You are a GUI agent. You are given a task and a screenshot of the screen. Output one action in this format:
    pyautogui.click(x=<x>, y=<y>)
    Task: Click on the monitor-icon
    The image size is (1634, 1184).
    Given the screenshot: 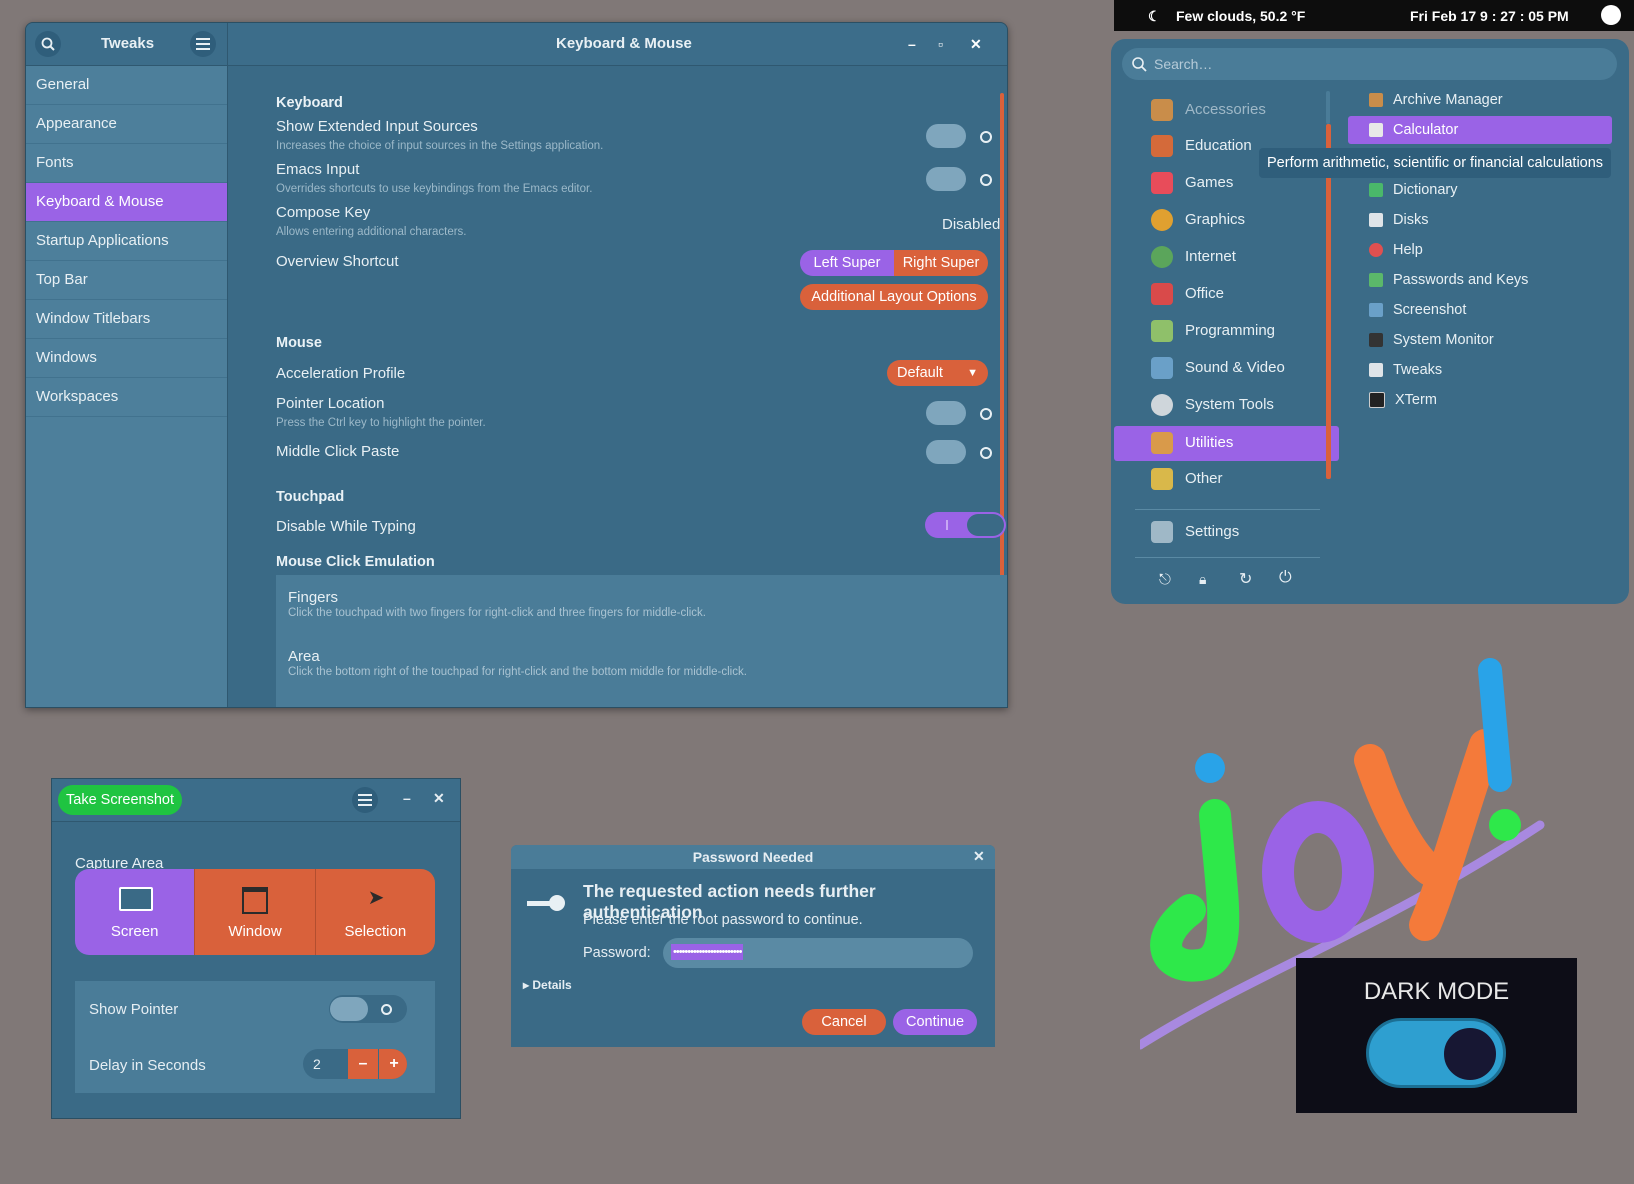 What is the action you would take?
    pyautogui.click(x=136, y=899)
    